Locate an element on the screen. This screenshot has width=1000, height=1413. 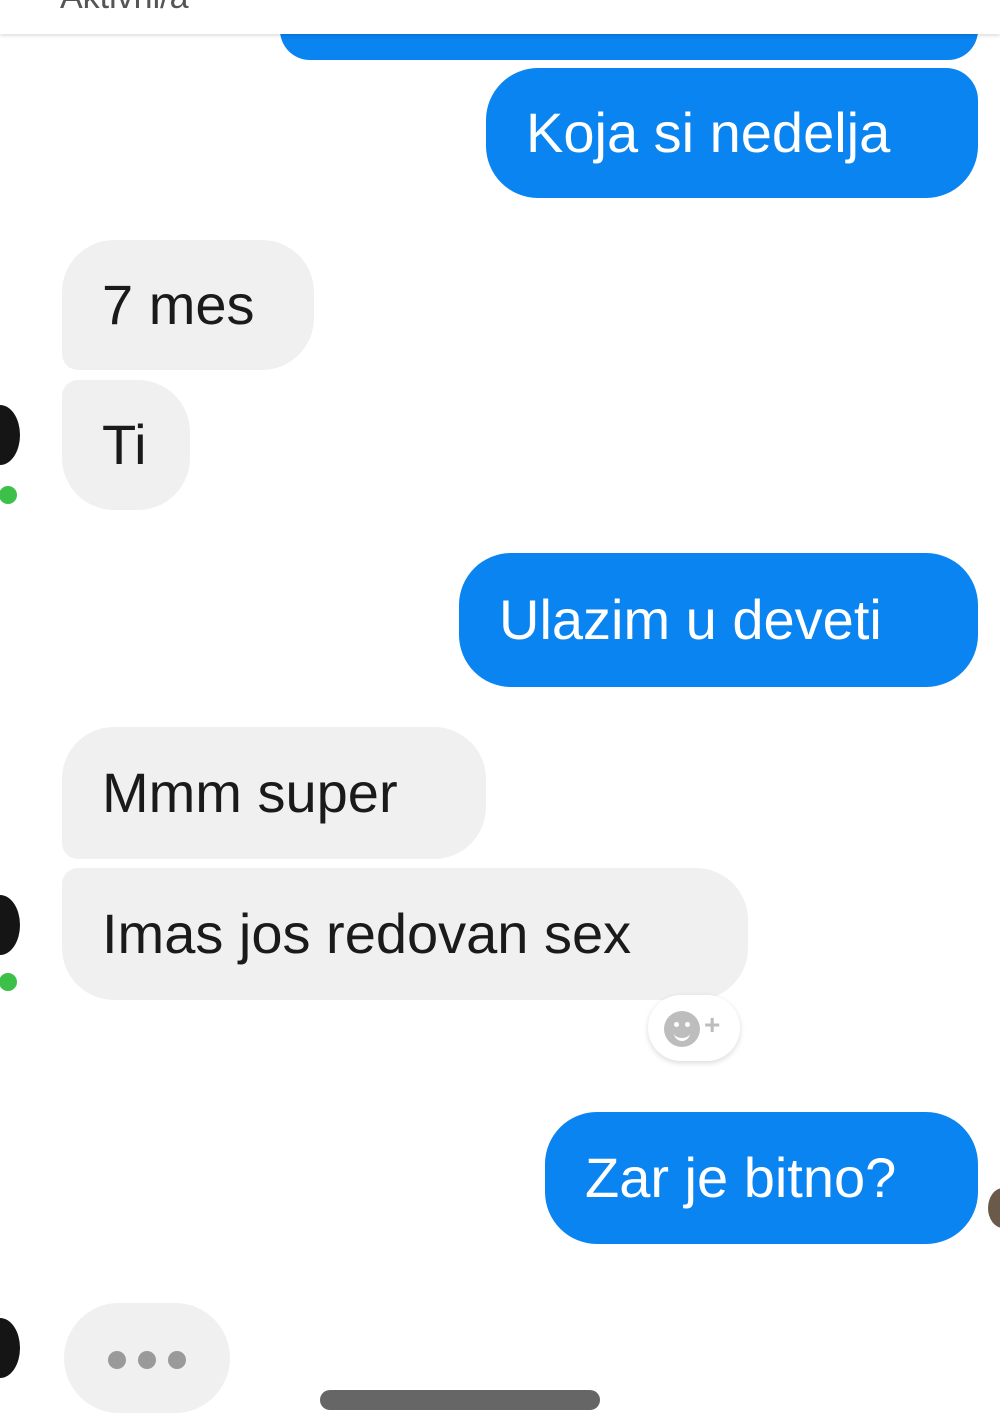
message-bubble-sent: Zar je bitno? is located at coordinates (761, 1178).